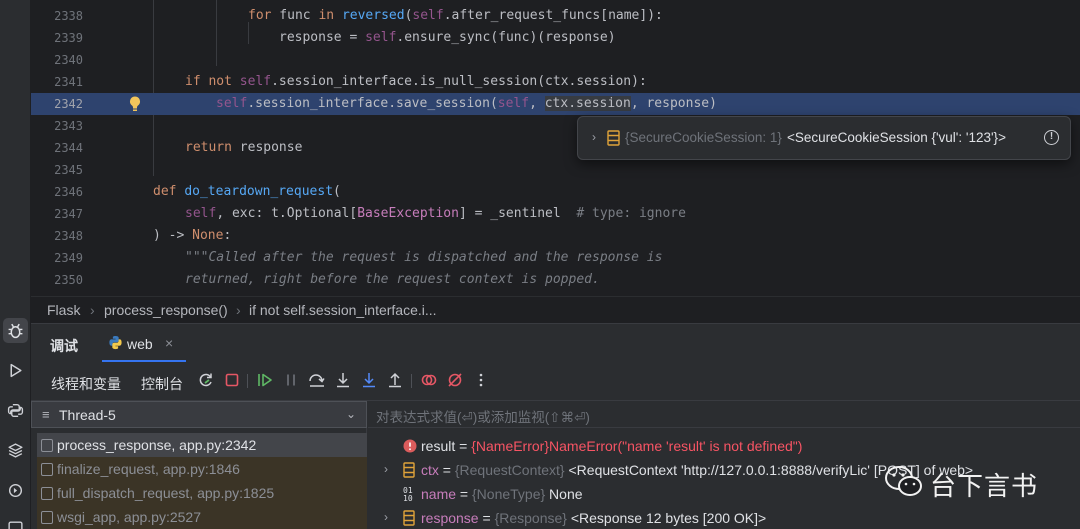 This screenshot has width=1080, height=529. What do you see at coordinates (555, 381) in the screenshot?
I see `debug-toolbar: 线程和变量 控制台` at bounding box center [555, 381].